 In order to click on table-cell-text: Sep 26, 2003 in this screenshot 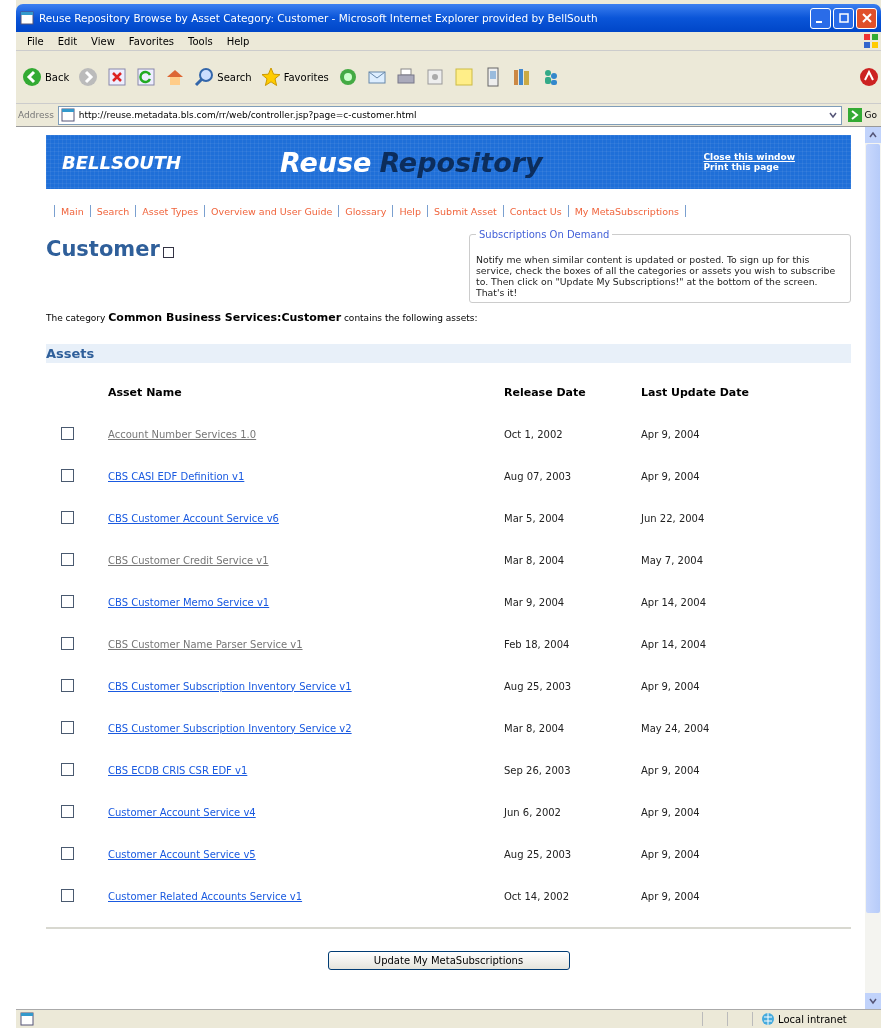, I will do `click(538, 770)`.